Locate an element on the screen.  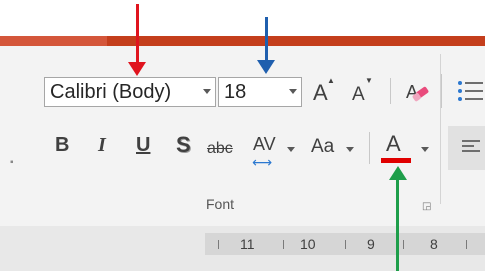
font-group-label: Font is located at coordinates (220, 204).